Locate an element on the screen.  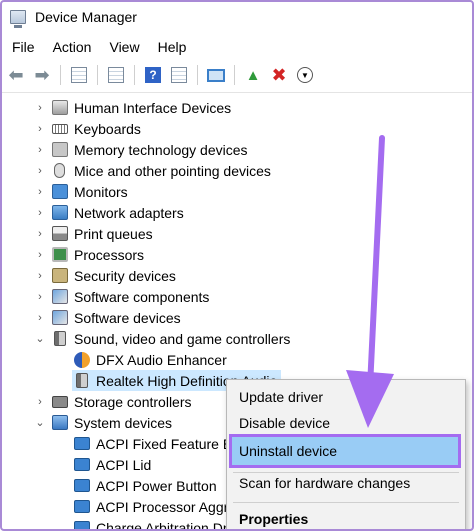
enable-icon: ▲ is located at coordinates (253, 75).